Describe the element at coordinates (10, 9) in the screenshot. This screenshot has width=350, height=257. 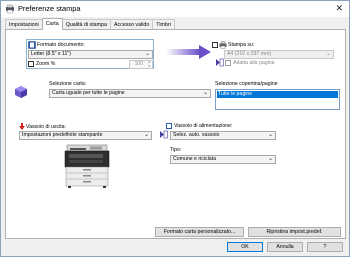
I see `printer-app-icon` at that location.